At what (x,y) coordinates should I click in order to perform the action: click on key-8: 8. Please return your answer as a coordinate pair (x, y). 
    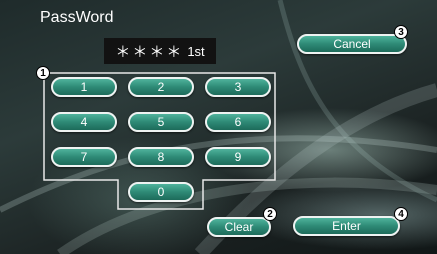
    Looking at the image, I should click on (161, 157).